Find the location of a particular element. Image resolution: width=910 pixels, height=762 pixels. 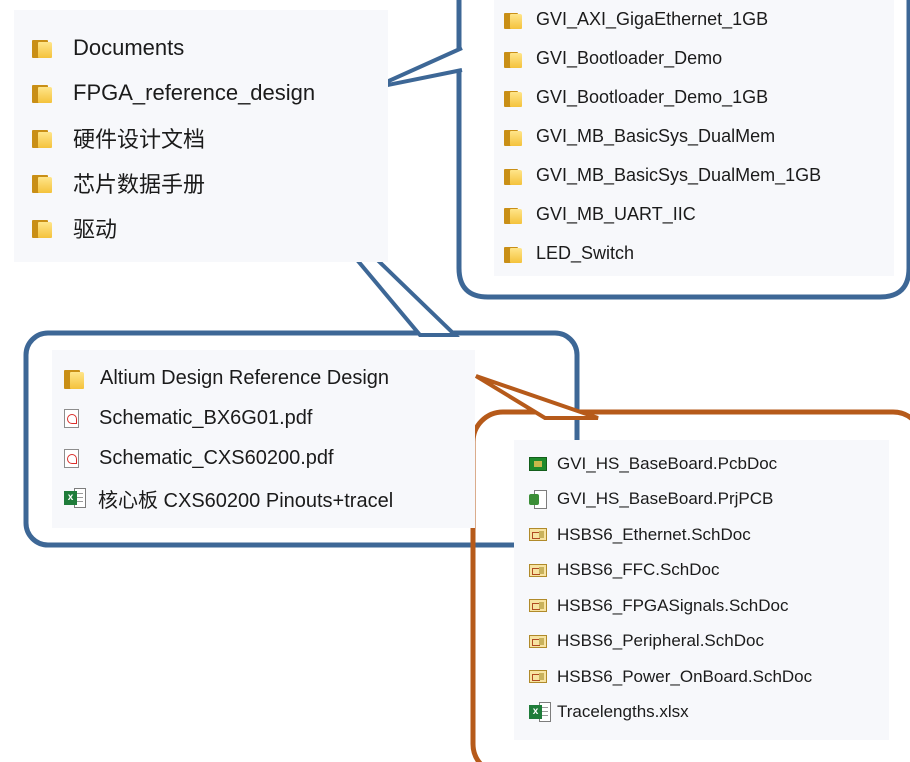

folder-item-documents: Documents is located at coordinates (173, 47).